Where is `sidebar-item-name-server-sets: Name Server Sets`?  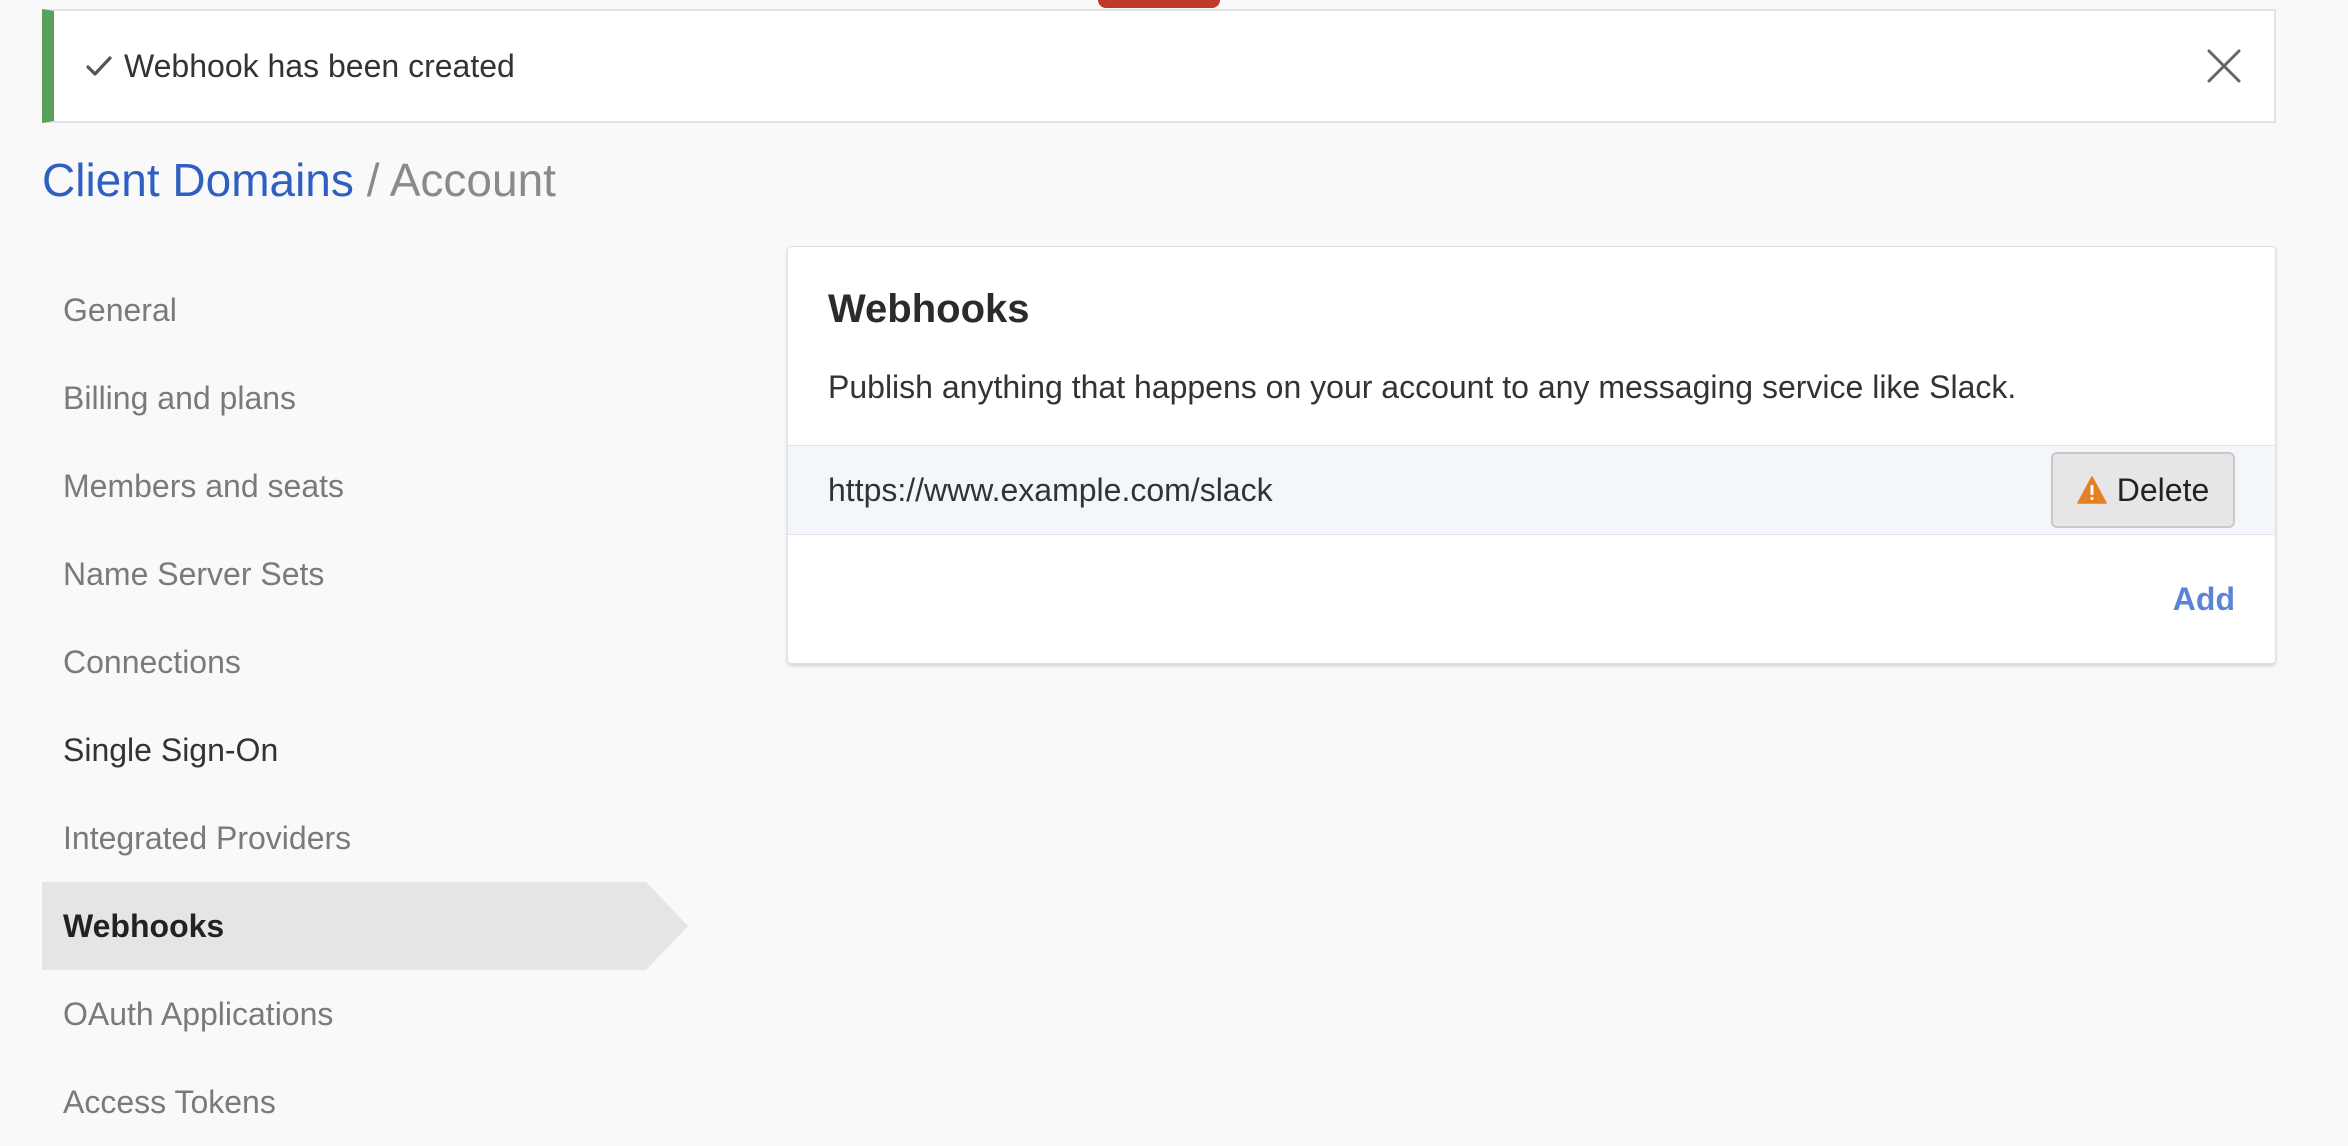
sidebar-item-name-server-sets: Name Server Sets is located at coordinates (365, 574).